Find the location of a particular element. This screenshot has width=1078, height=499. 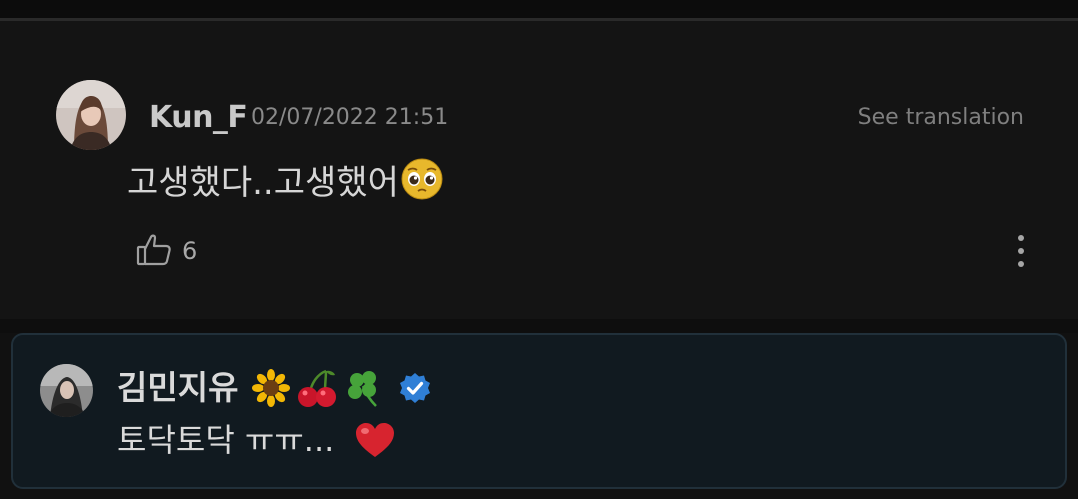

like-count: 6 is located at coordinates (190, 251).